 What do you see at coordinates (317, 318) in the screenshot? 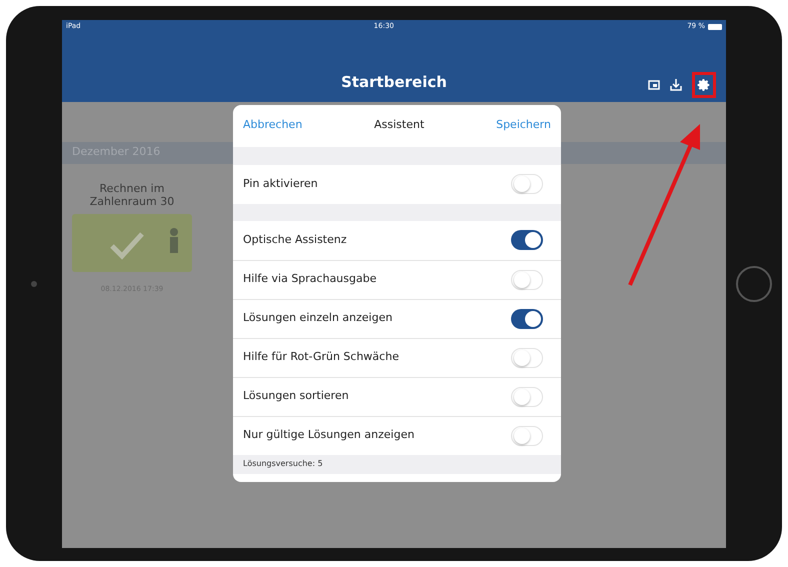
I see `setting-label: Lösungen einzeln anzeigen` at bounding box center [317, 318].